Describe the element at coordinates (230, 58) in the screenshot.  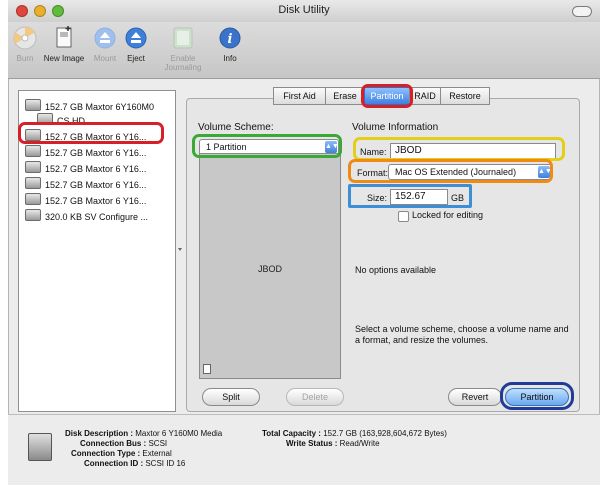
I see `info-label: Info` at that location.